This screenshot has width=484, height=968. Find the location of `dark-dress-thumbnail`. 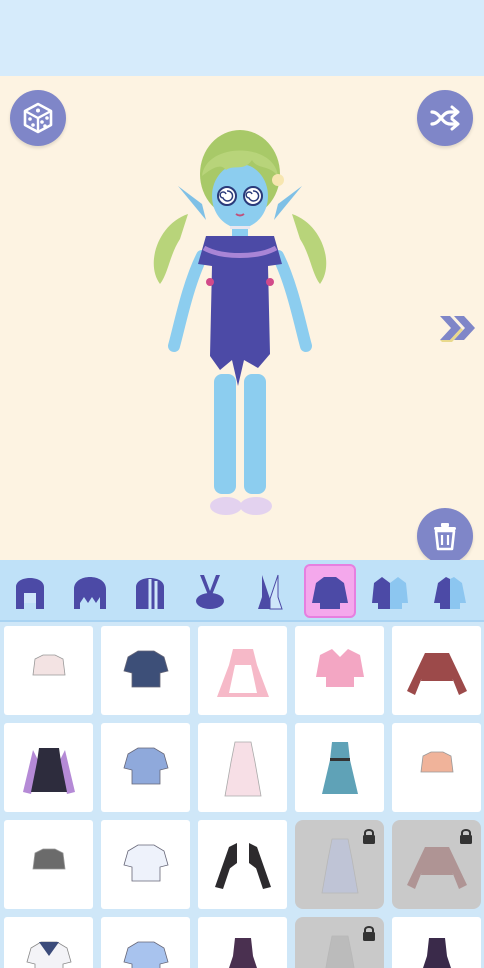

dark-dress-thumbnail is located at coordinates (242, 952).